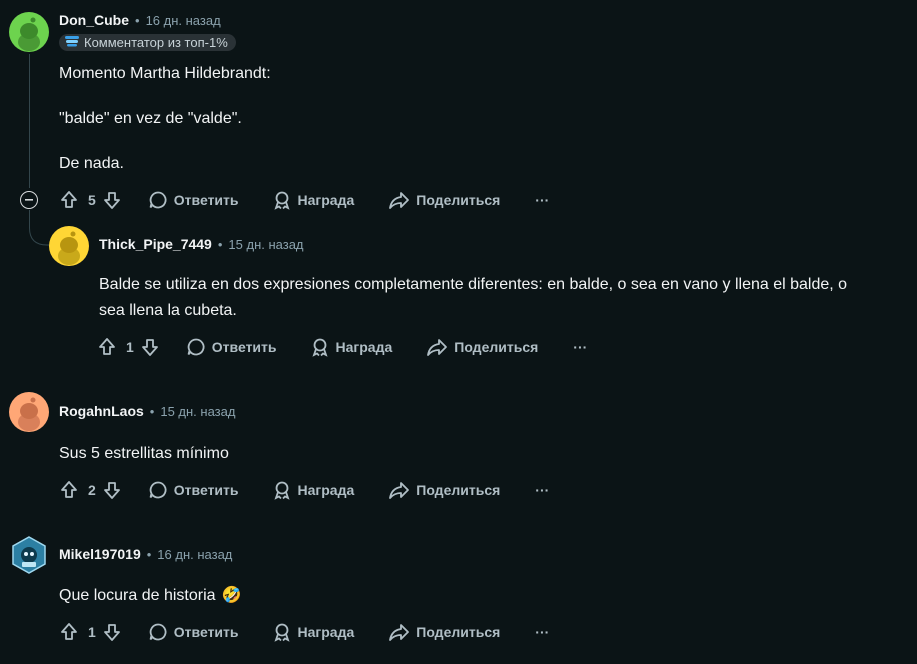 This screenshot has height=664, width=917. What do you see at coordinates (137, 595) in the screenshot?
I see `comment-paragraph: Que locura de historia` at bounding box center [137, 595].